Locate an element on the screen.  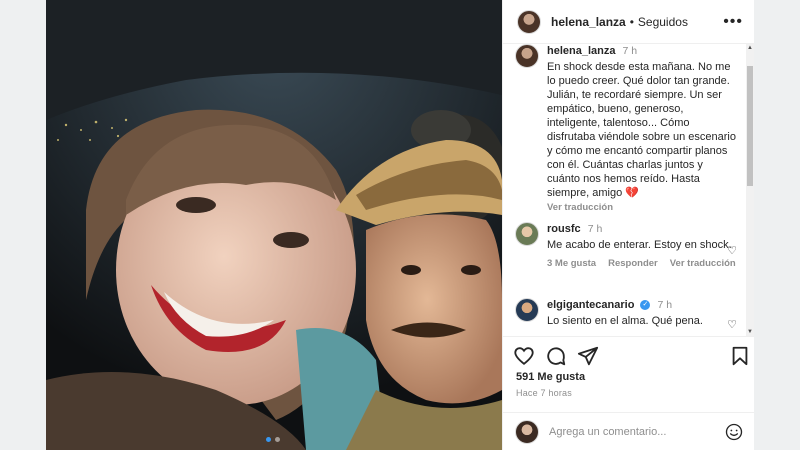
comment-username: elgigantecanario is located at coordinates (590, 305).